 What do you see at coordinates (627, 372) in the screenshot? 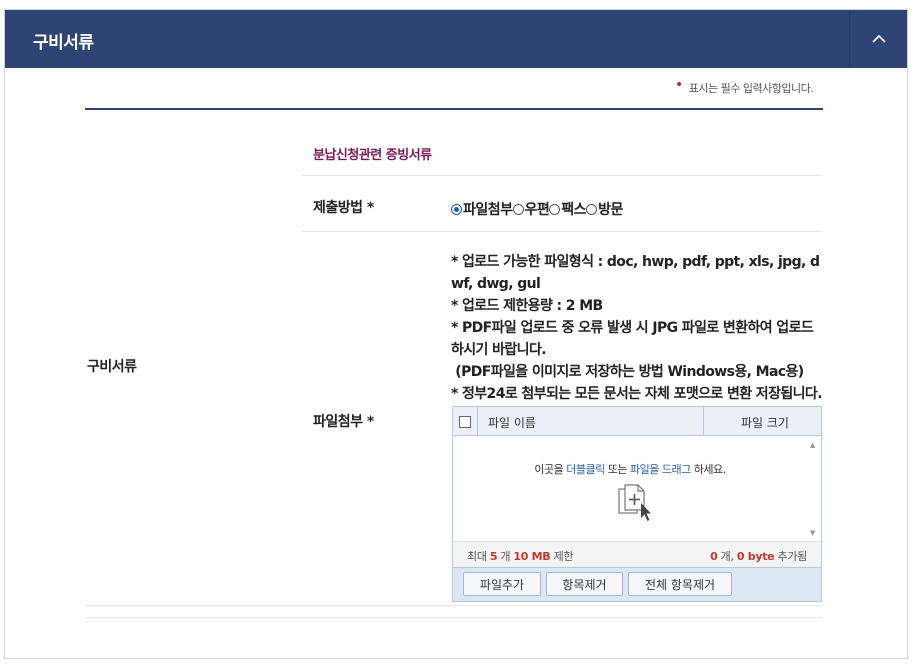
I see `upload-note: (PDF파일을 이미지로 저장하는 방법 Windows용, Mac용)` at bounding box center [627, 372].